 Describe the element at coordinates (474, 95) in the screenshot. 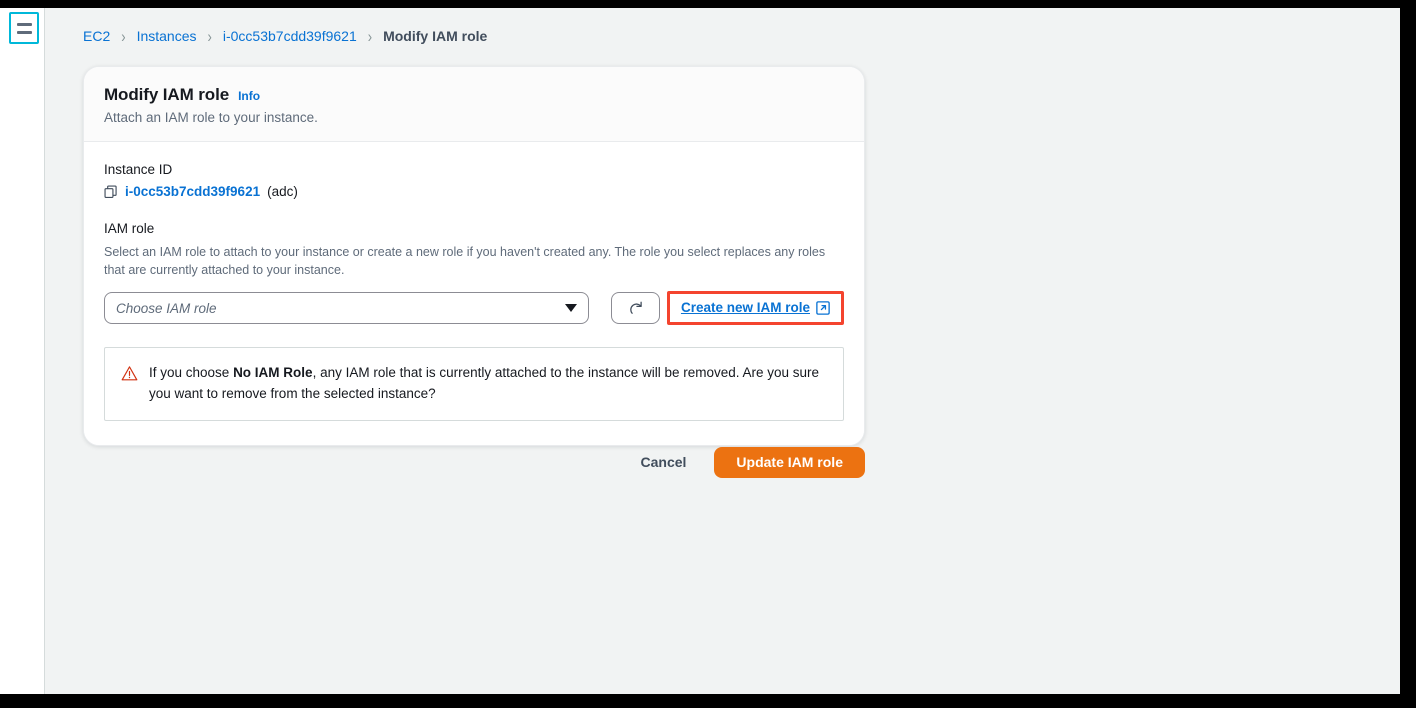

I see `card-title-row: Modify IAM role Info` at that location.